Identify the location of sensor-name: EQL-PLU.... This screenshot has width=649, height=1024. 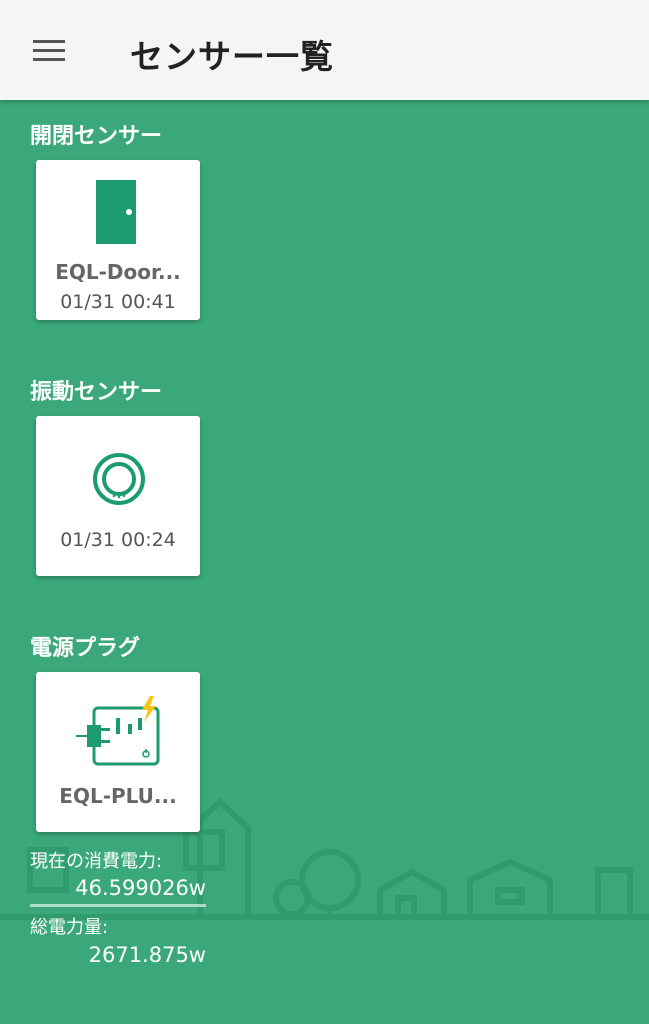
(118, 796).